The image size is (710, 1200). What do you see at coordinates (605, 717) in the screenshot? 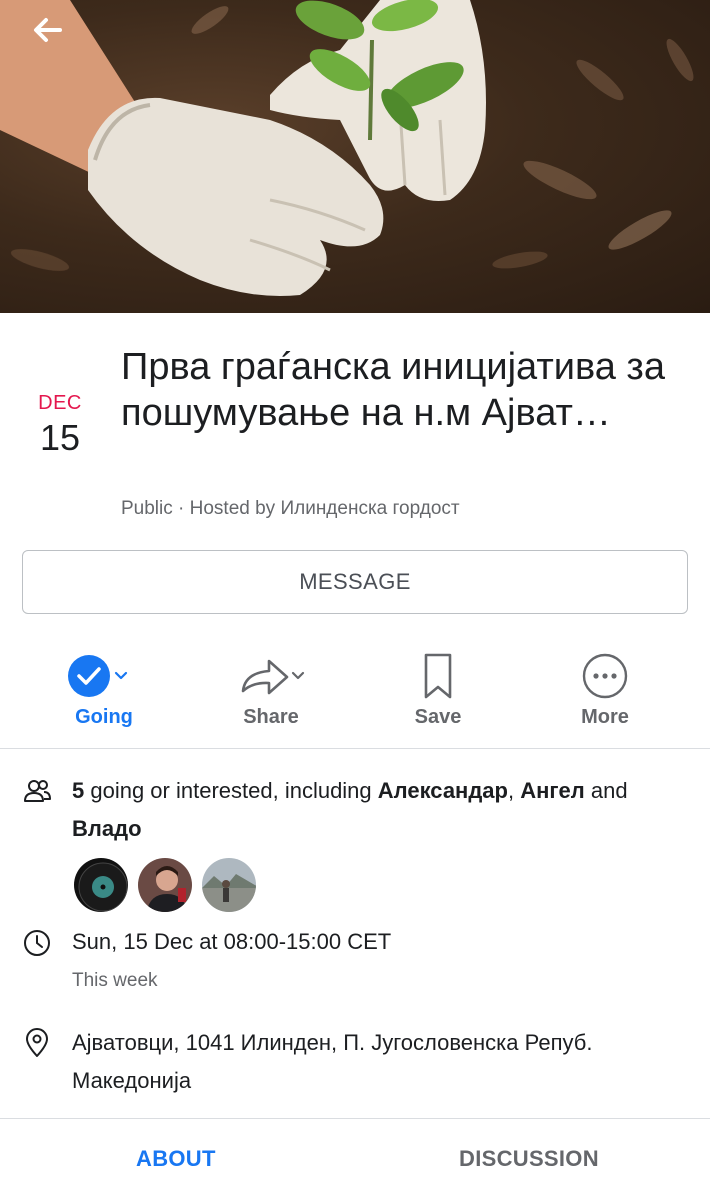
I see `more-label: More` at bounding box center [605, 717].